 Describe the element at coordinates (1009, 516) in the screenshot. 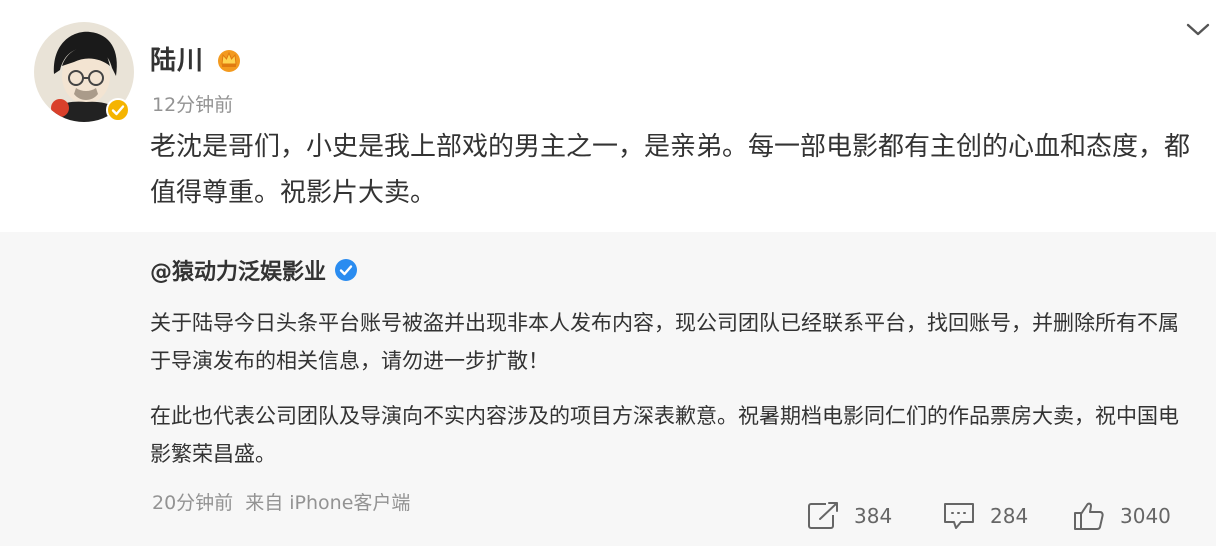

I see `comment-count: 284` at that location.